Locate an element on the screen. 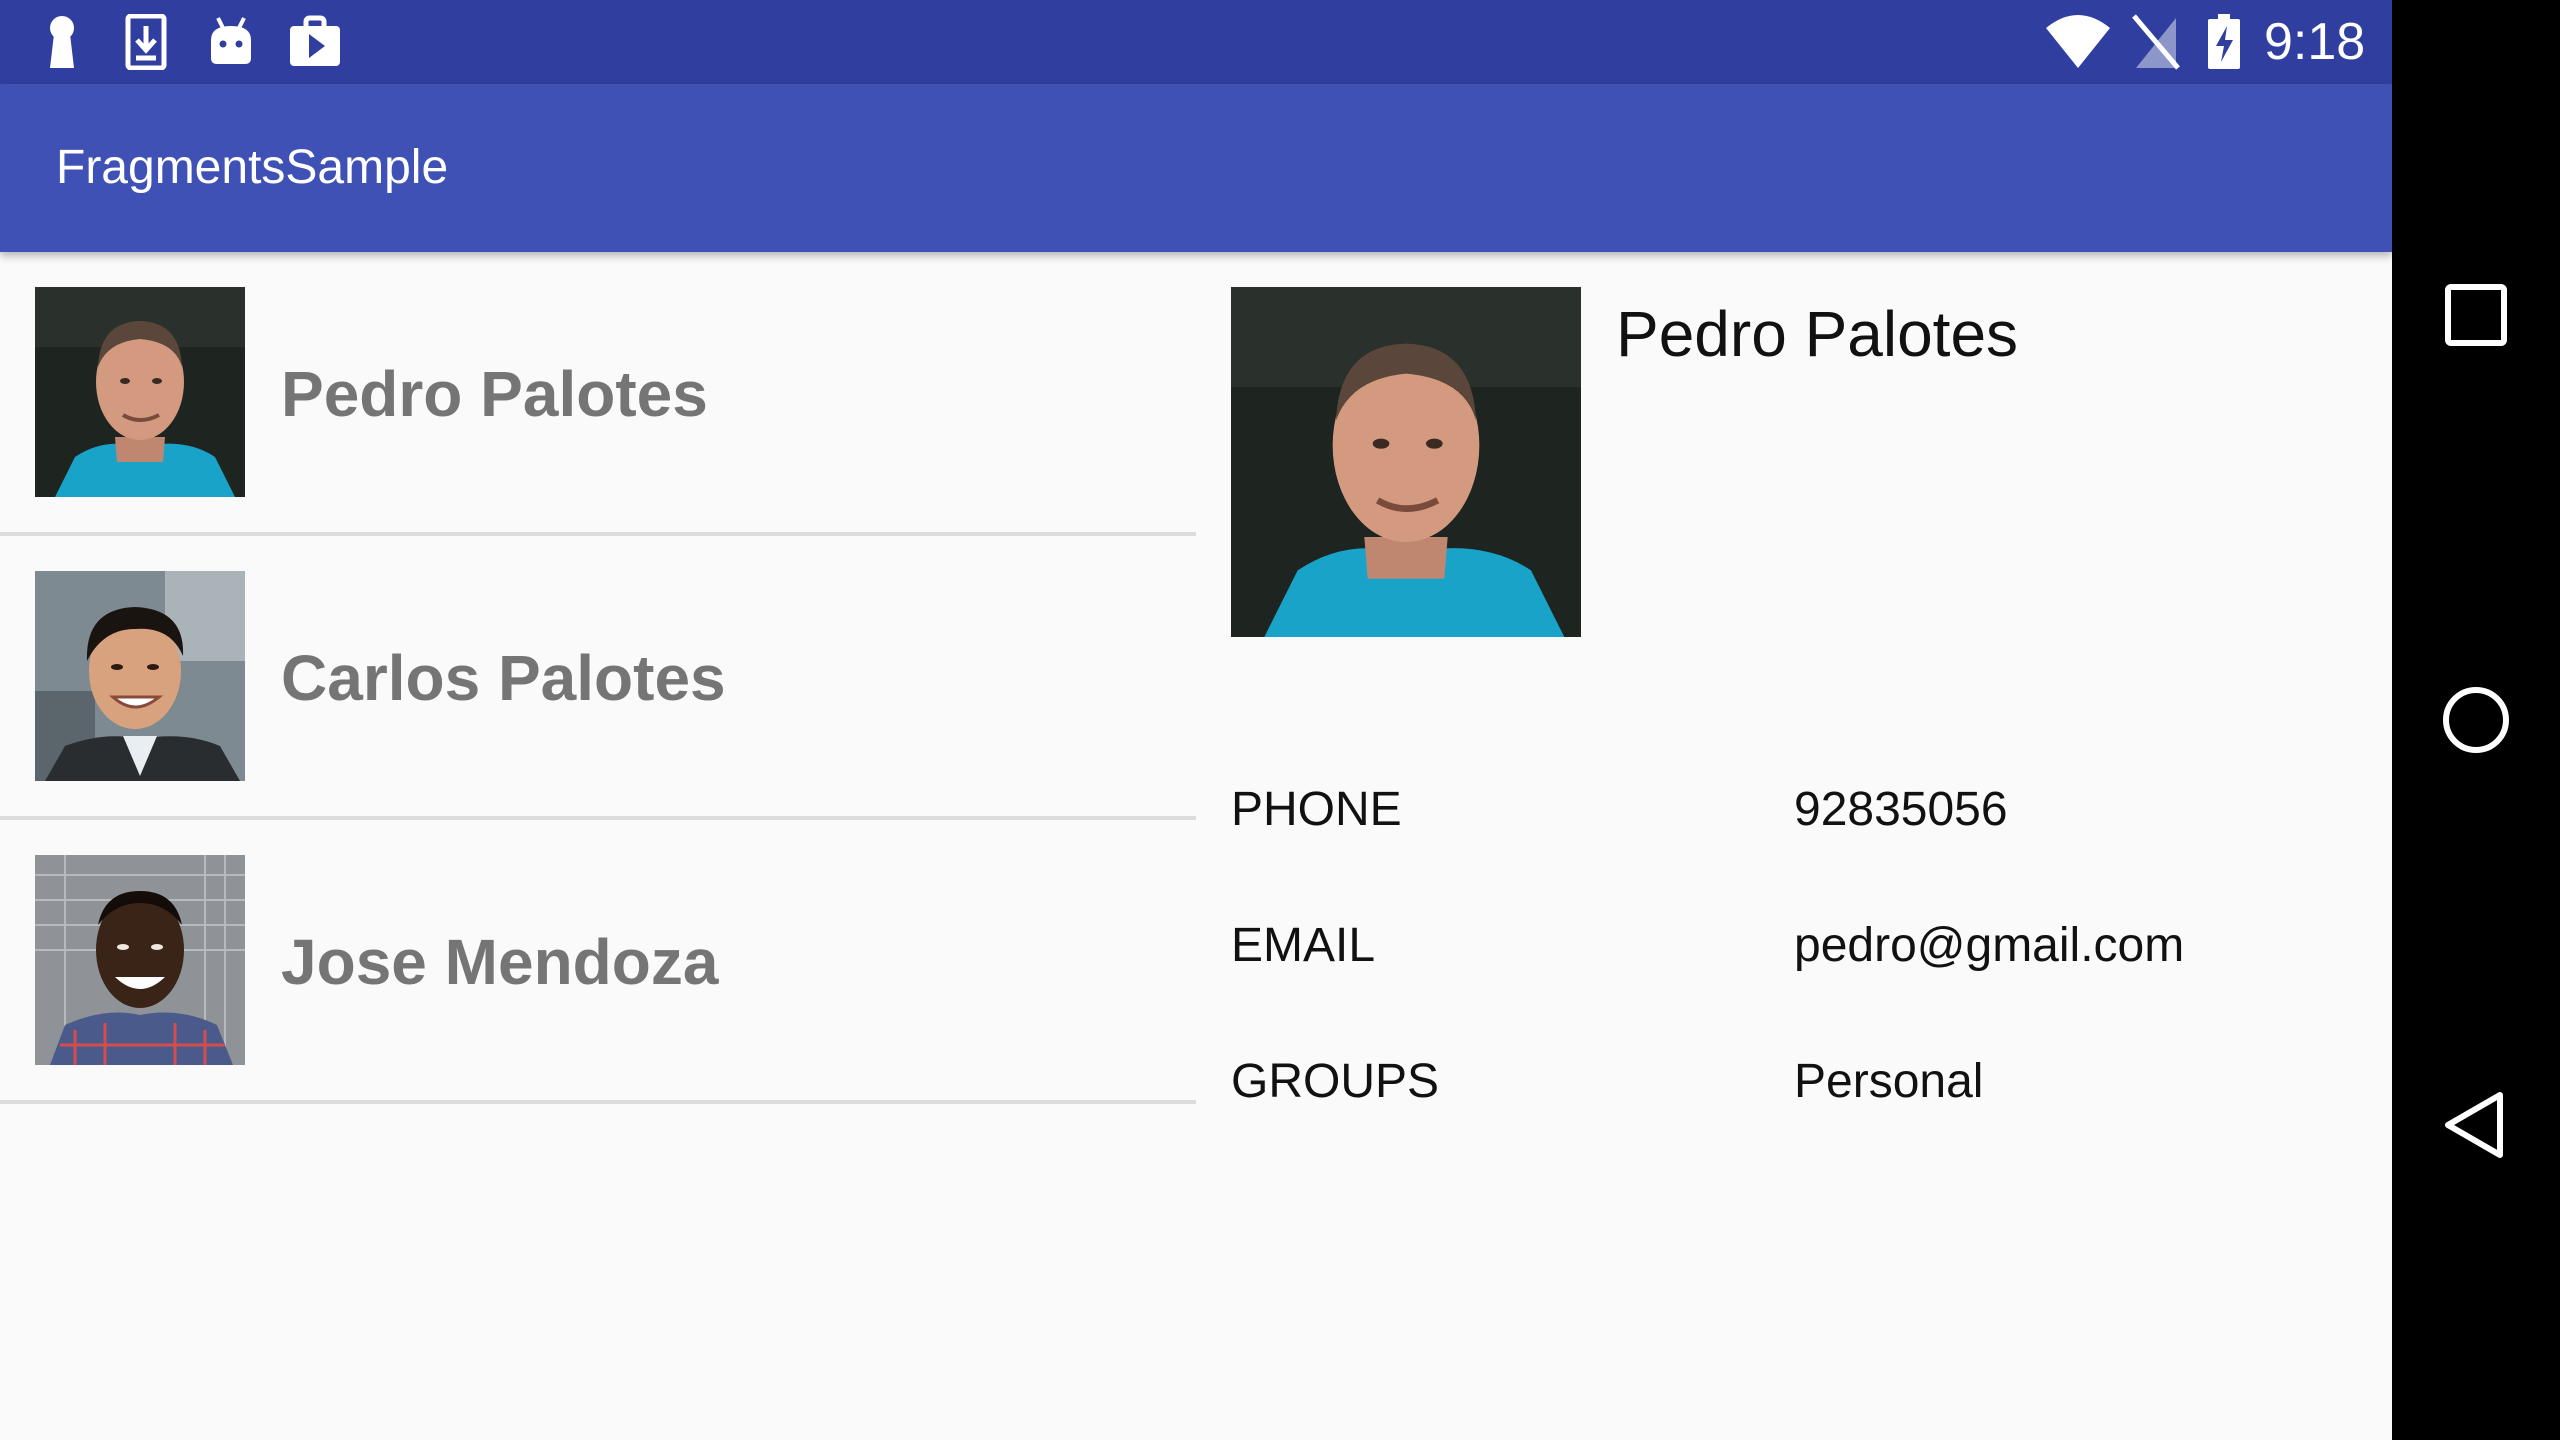 This screenshot has height=1440, width=2560. contact-name: Pedro Palotes is located at coordinates (494, 394).